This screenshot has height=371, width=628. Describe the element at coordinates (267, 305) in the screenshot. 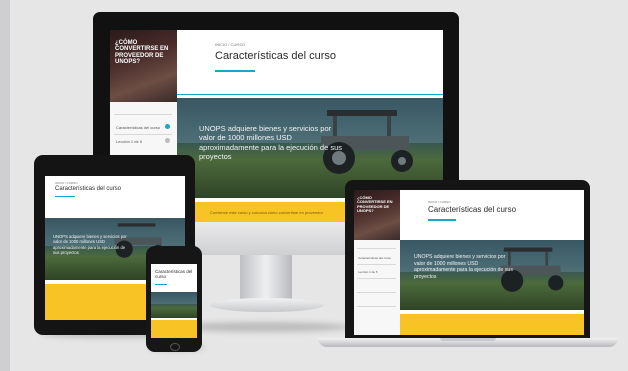

I see `monitor-base` at that location.